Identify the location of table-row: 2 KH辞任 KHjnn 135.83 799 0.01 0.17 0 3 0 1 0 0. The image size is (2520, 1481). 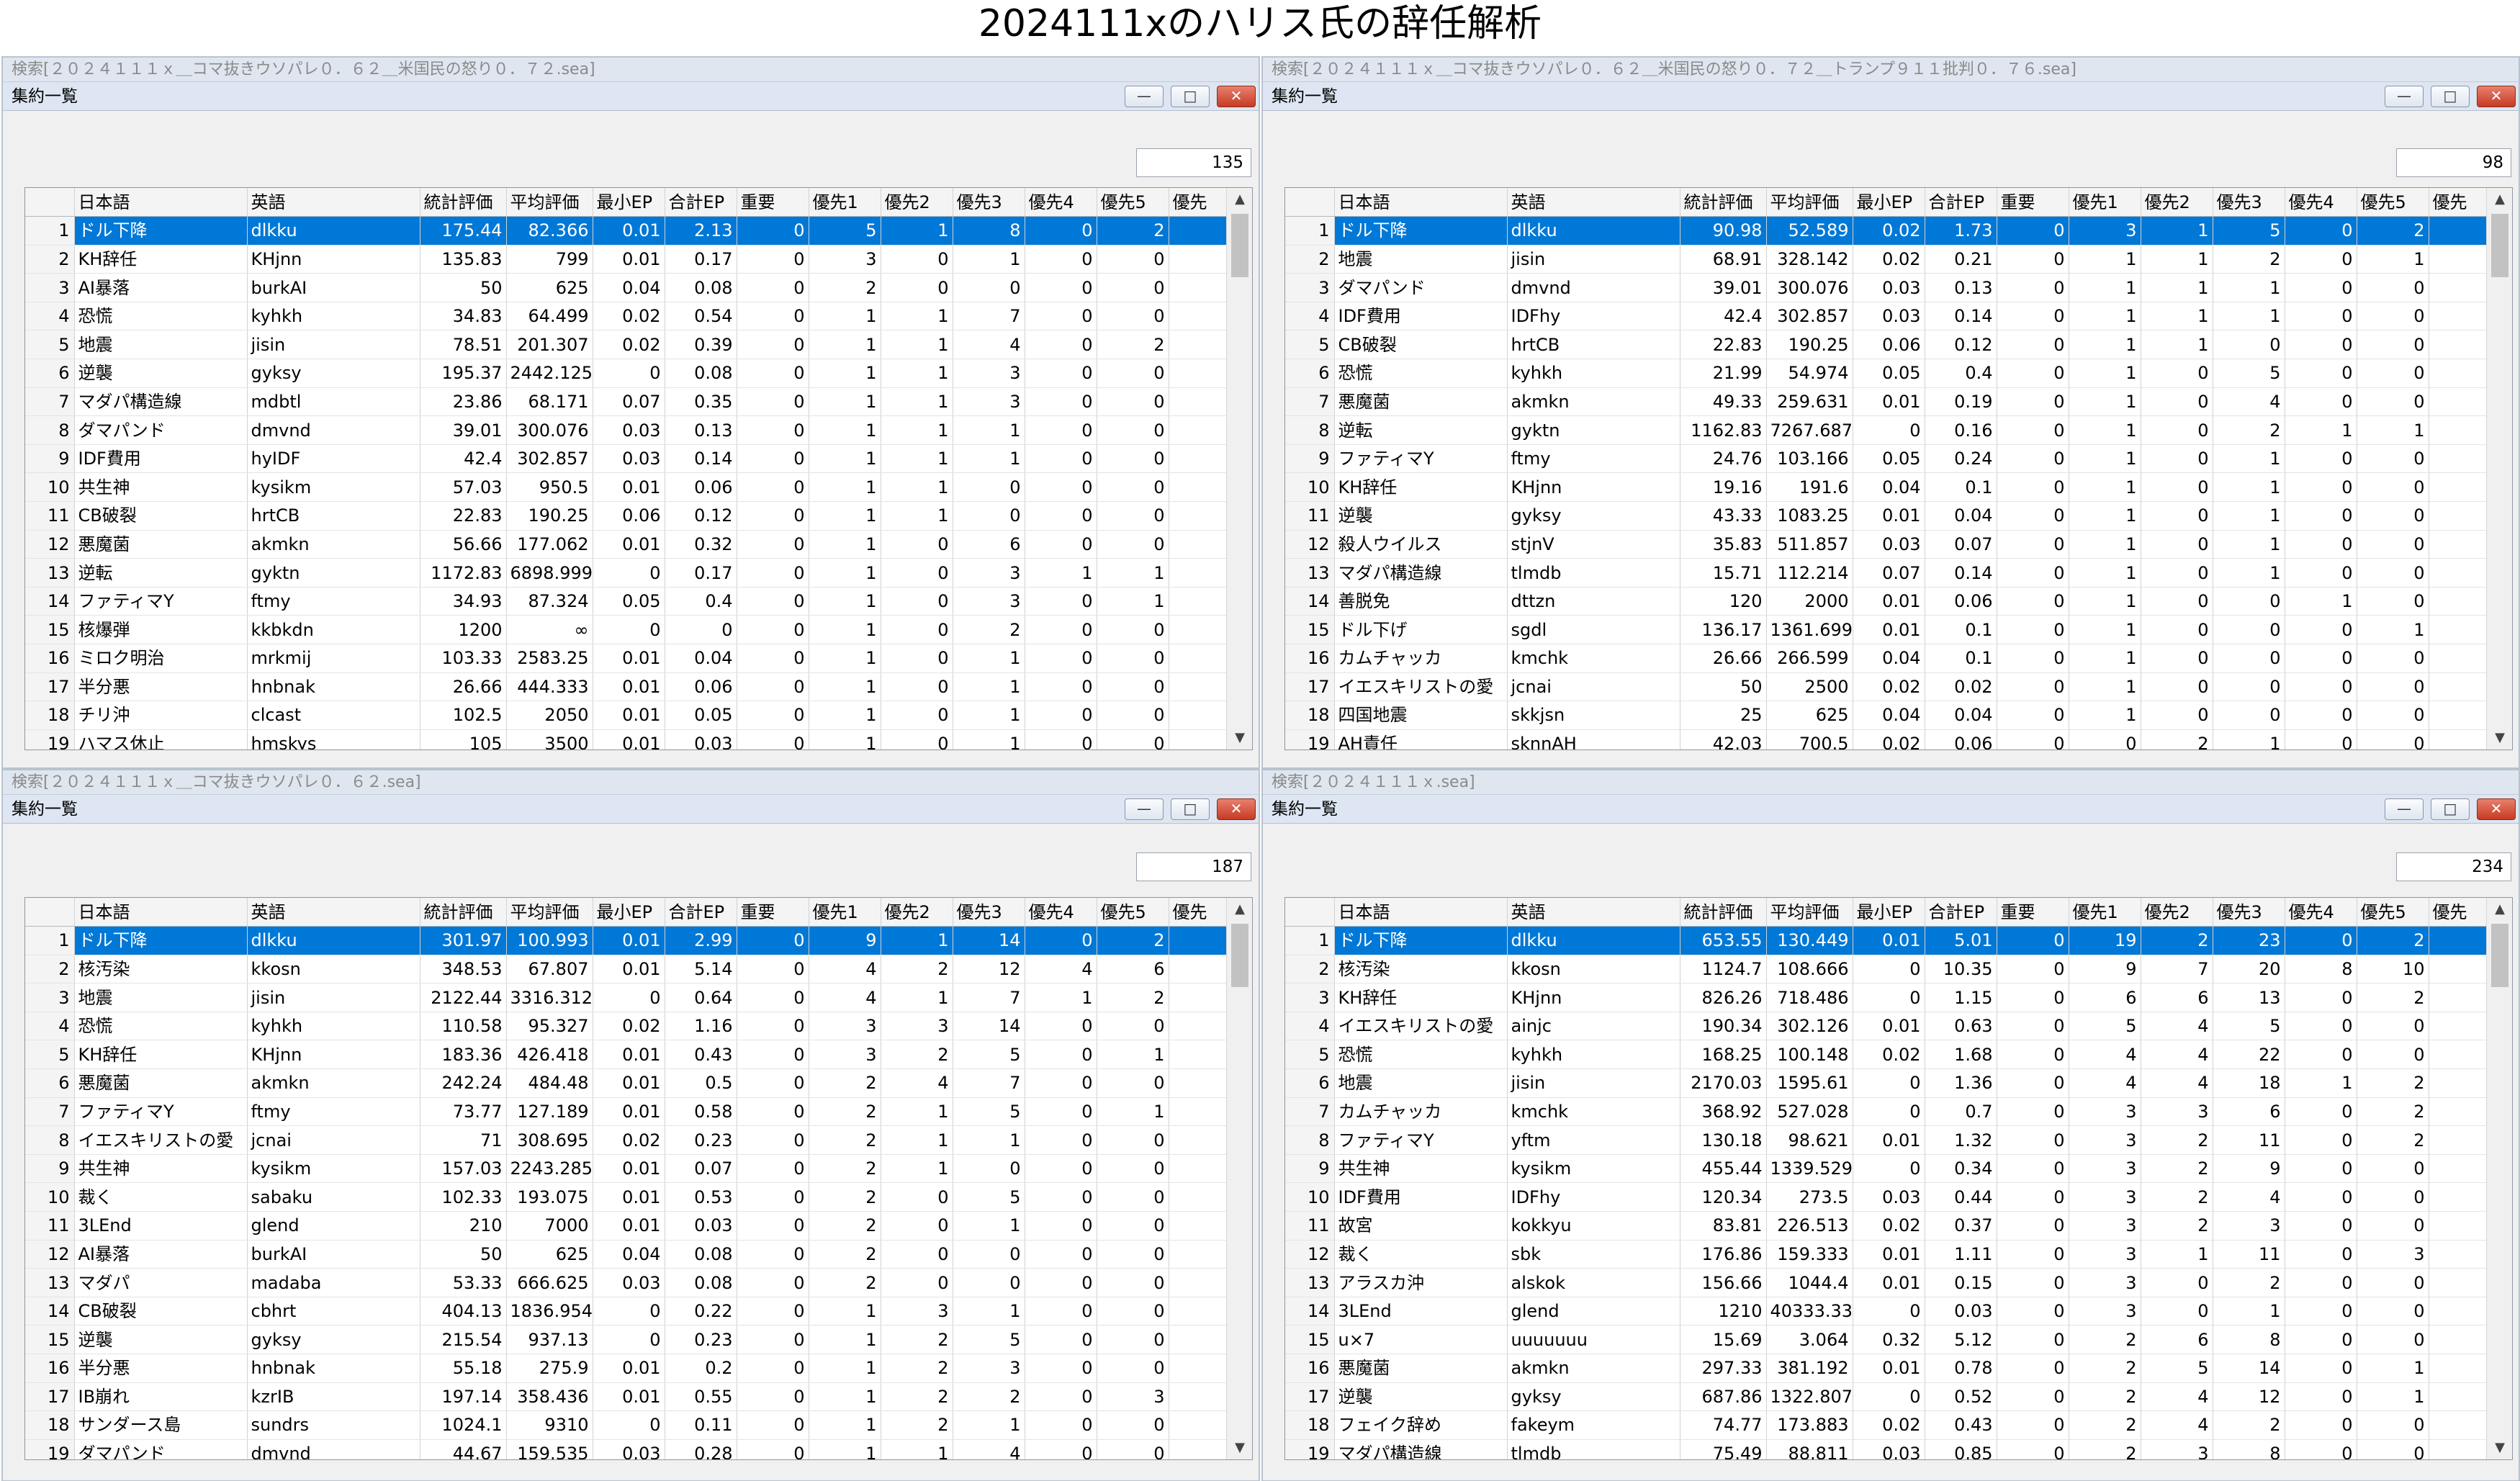
(626, 259).